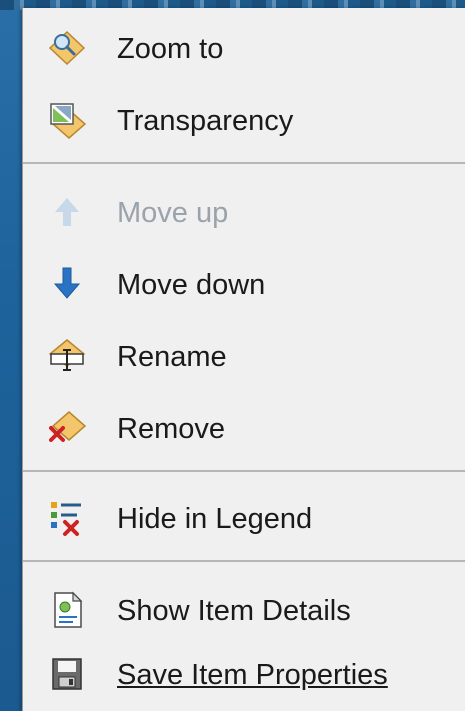 This screenshot has height=711, width=465. I want to click on menu-item-label: Rename, so click(172, 357).